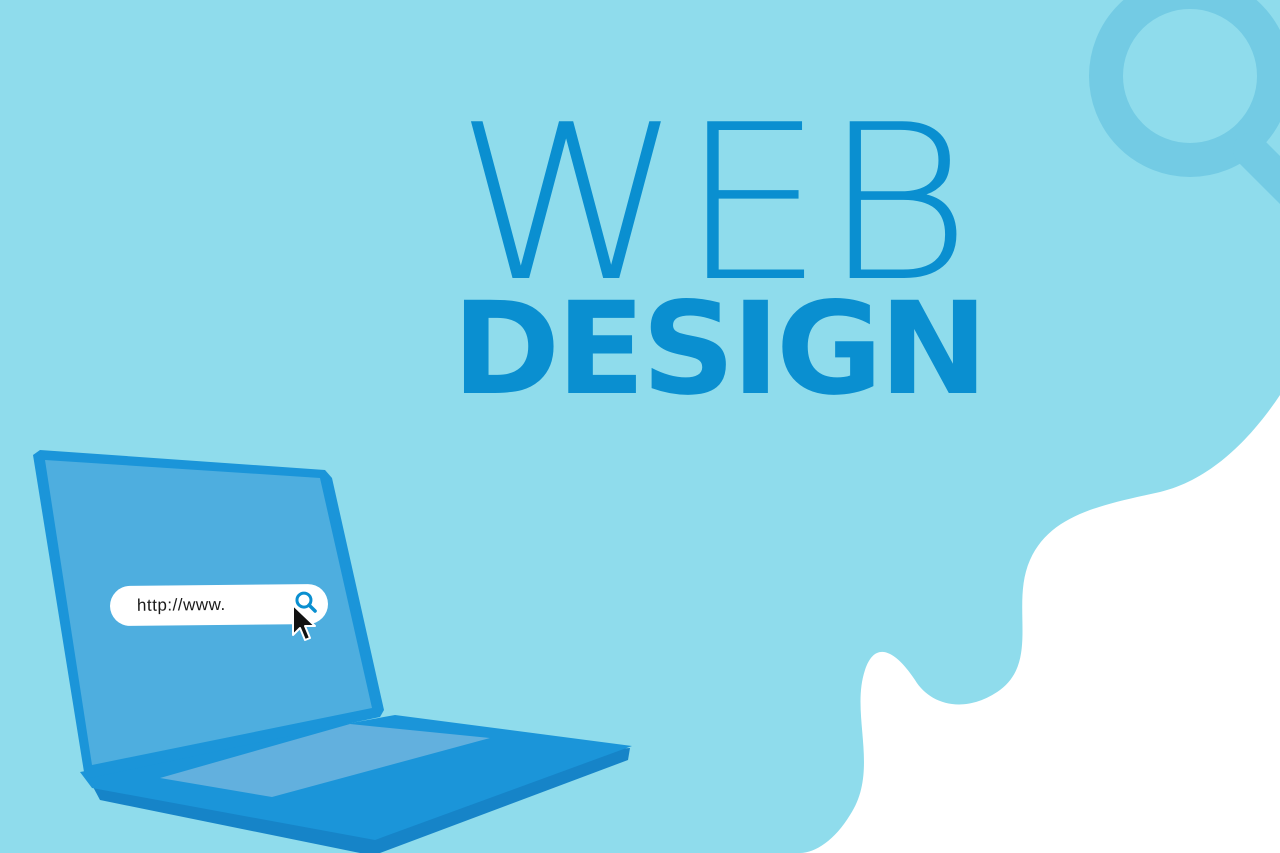 This screenshot has width=1280, height=853. Describe the element at coordinates (304, 622) in the screenshot. I see `cursor-arrow-icon` at that location.